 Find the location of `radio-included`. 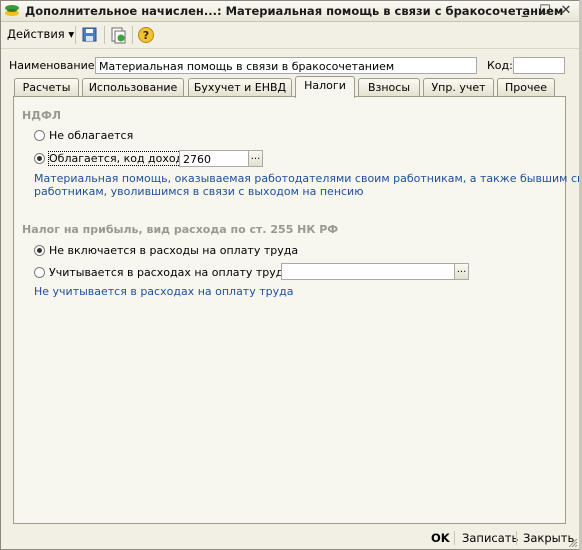

radio-included is located at coordinates (39, 272).